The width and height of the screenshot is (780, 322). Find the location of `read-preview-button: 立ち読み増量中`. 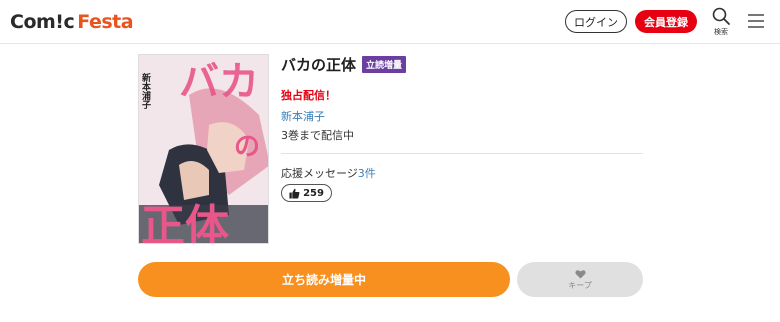

read-preview-button: 立ち読み増量中 is located at coordinates (324, 279).